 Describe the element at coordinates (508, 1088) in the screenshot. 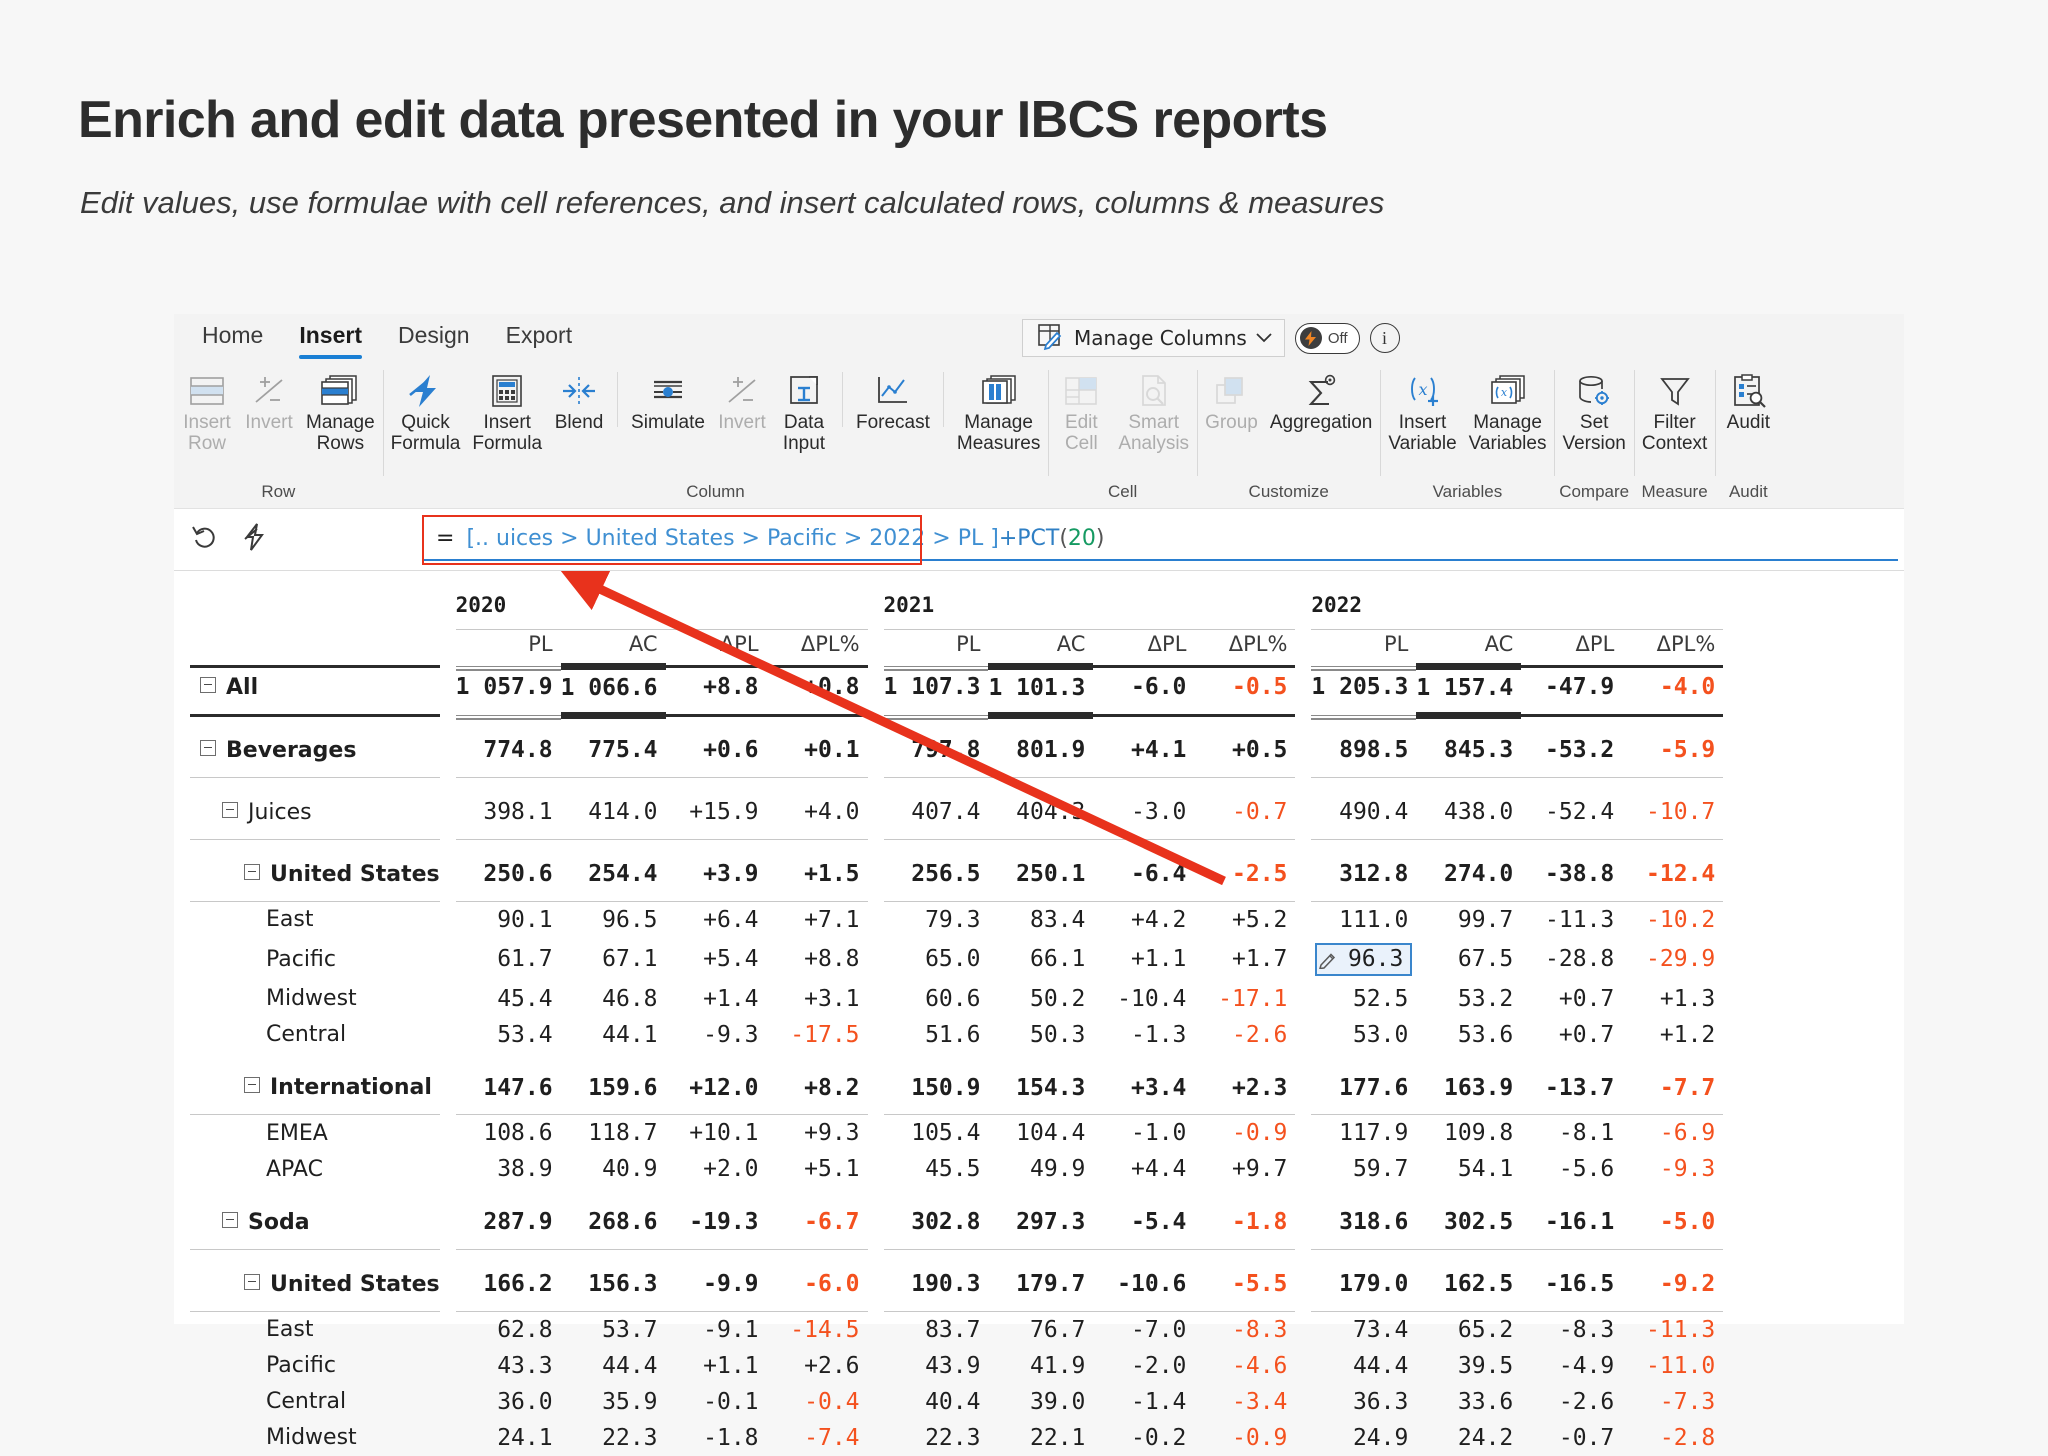

I see `data-cell: 147.6` at that location.